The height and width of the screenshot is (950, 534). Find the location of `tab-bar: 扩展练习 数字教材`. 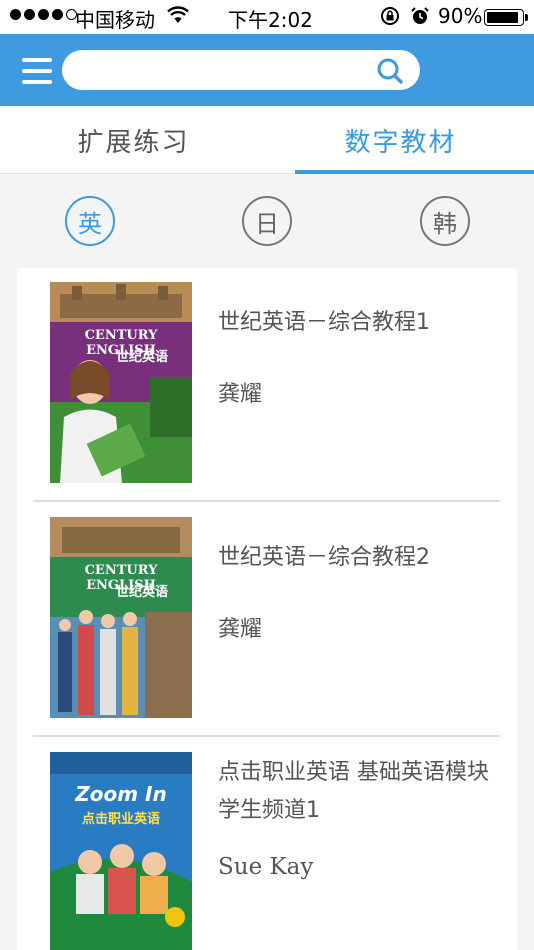

tab-bar: 扩展练习 数字教材 is located at coordinates (267, 140).